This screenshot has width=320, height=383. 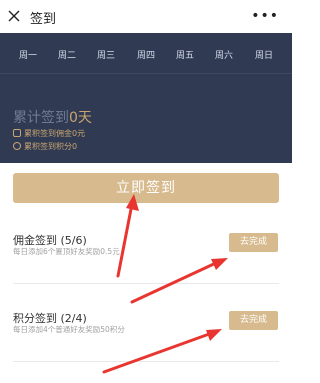 I want to click on day-mon: 周一, so click(x=27, y=56).